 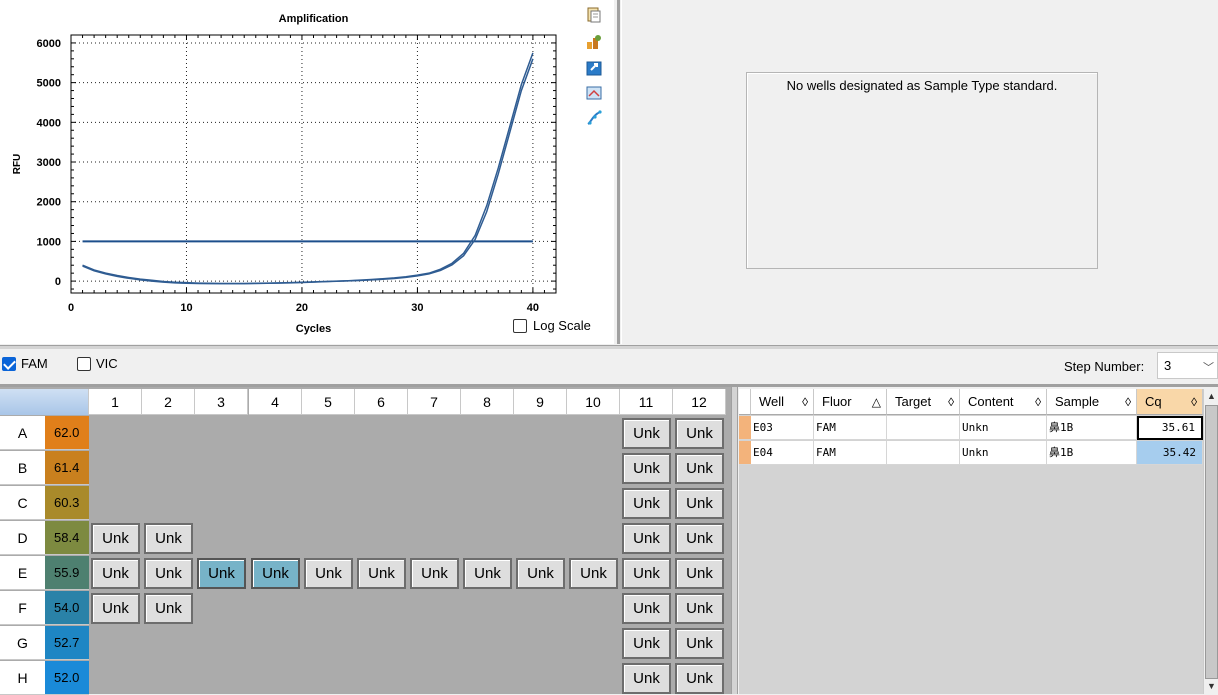 I want to click on copy-icon, so click(x=594, y=15).